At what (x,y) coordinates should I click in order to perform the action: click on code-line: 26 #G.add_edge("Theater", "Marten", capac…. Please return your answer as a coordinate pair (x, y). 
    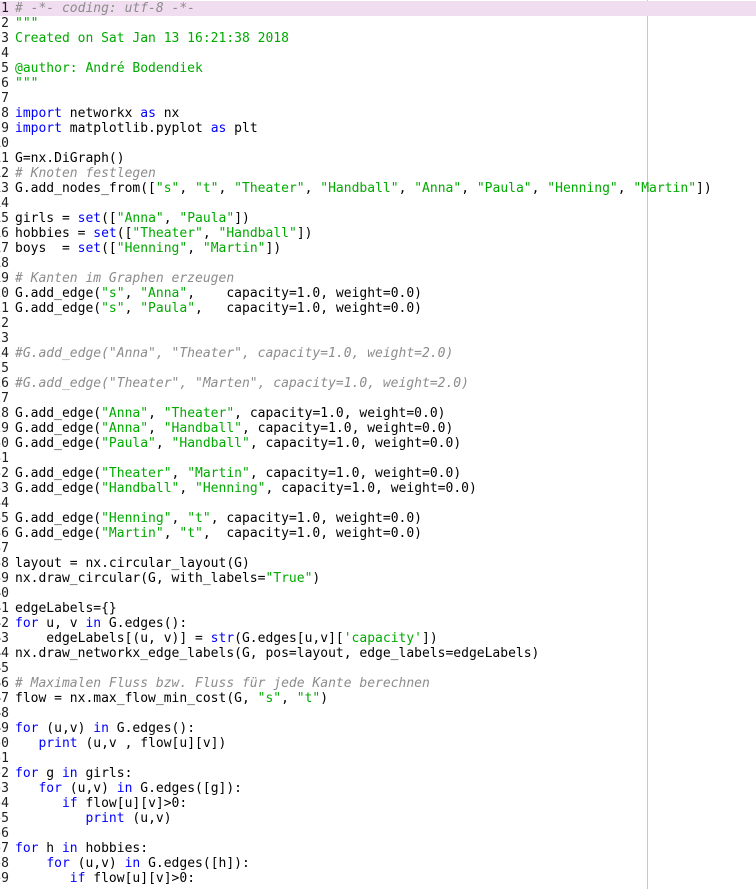
    Looking at the image, I should click on (378, 383).